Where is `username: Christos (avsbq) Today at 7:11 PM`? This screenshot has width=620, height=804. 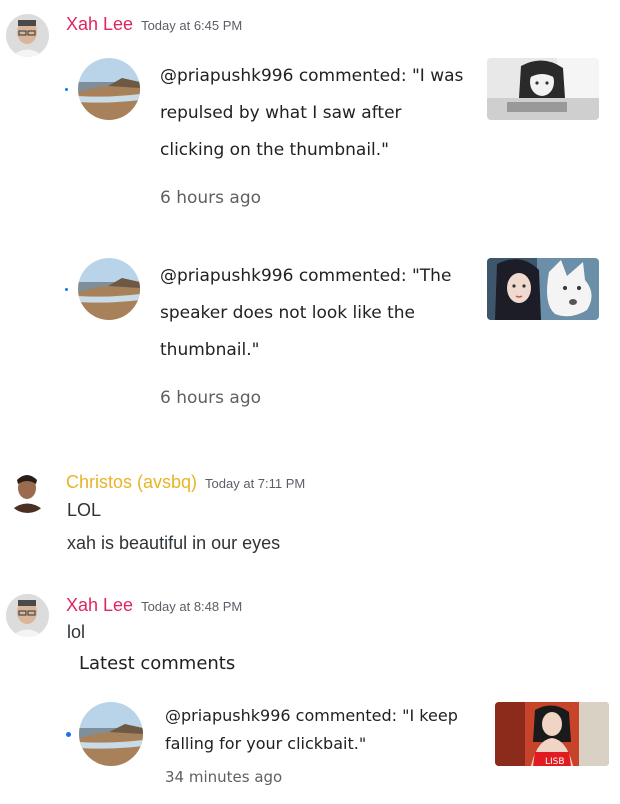 username: Christos (avsbq) Today at 7:11 PM is located at coordinates (185, 482).